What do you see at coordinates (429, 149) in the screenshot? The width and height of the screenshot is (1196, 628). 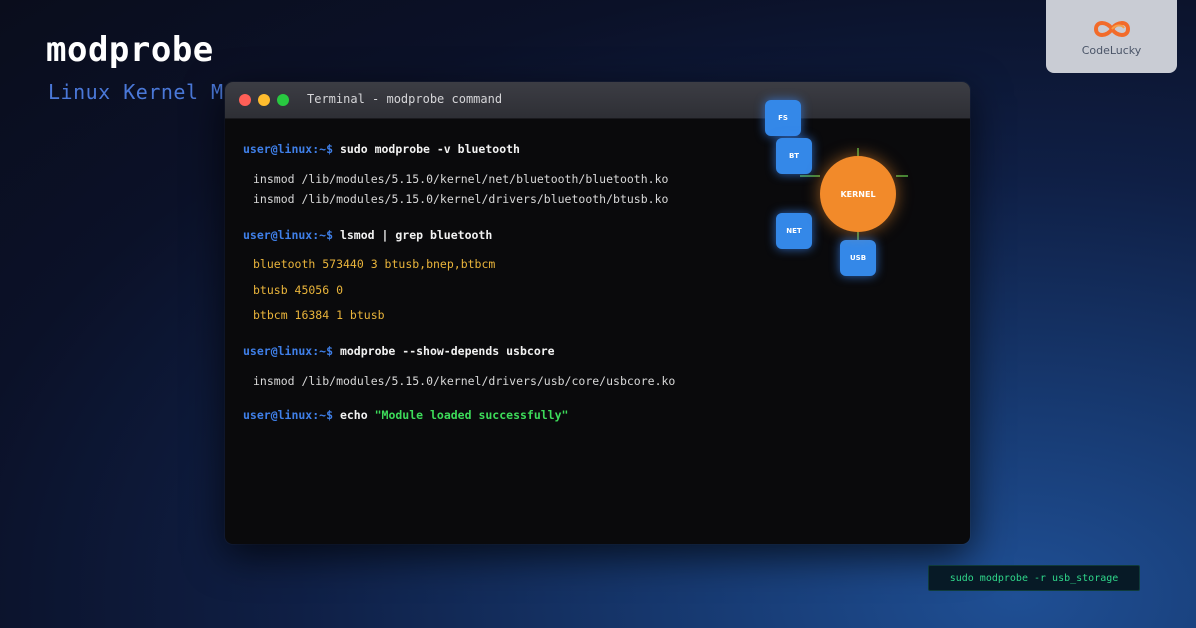 I see `command-text: sudo modprobe -v bluetooth` at bounding box center [429, 149].